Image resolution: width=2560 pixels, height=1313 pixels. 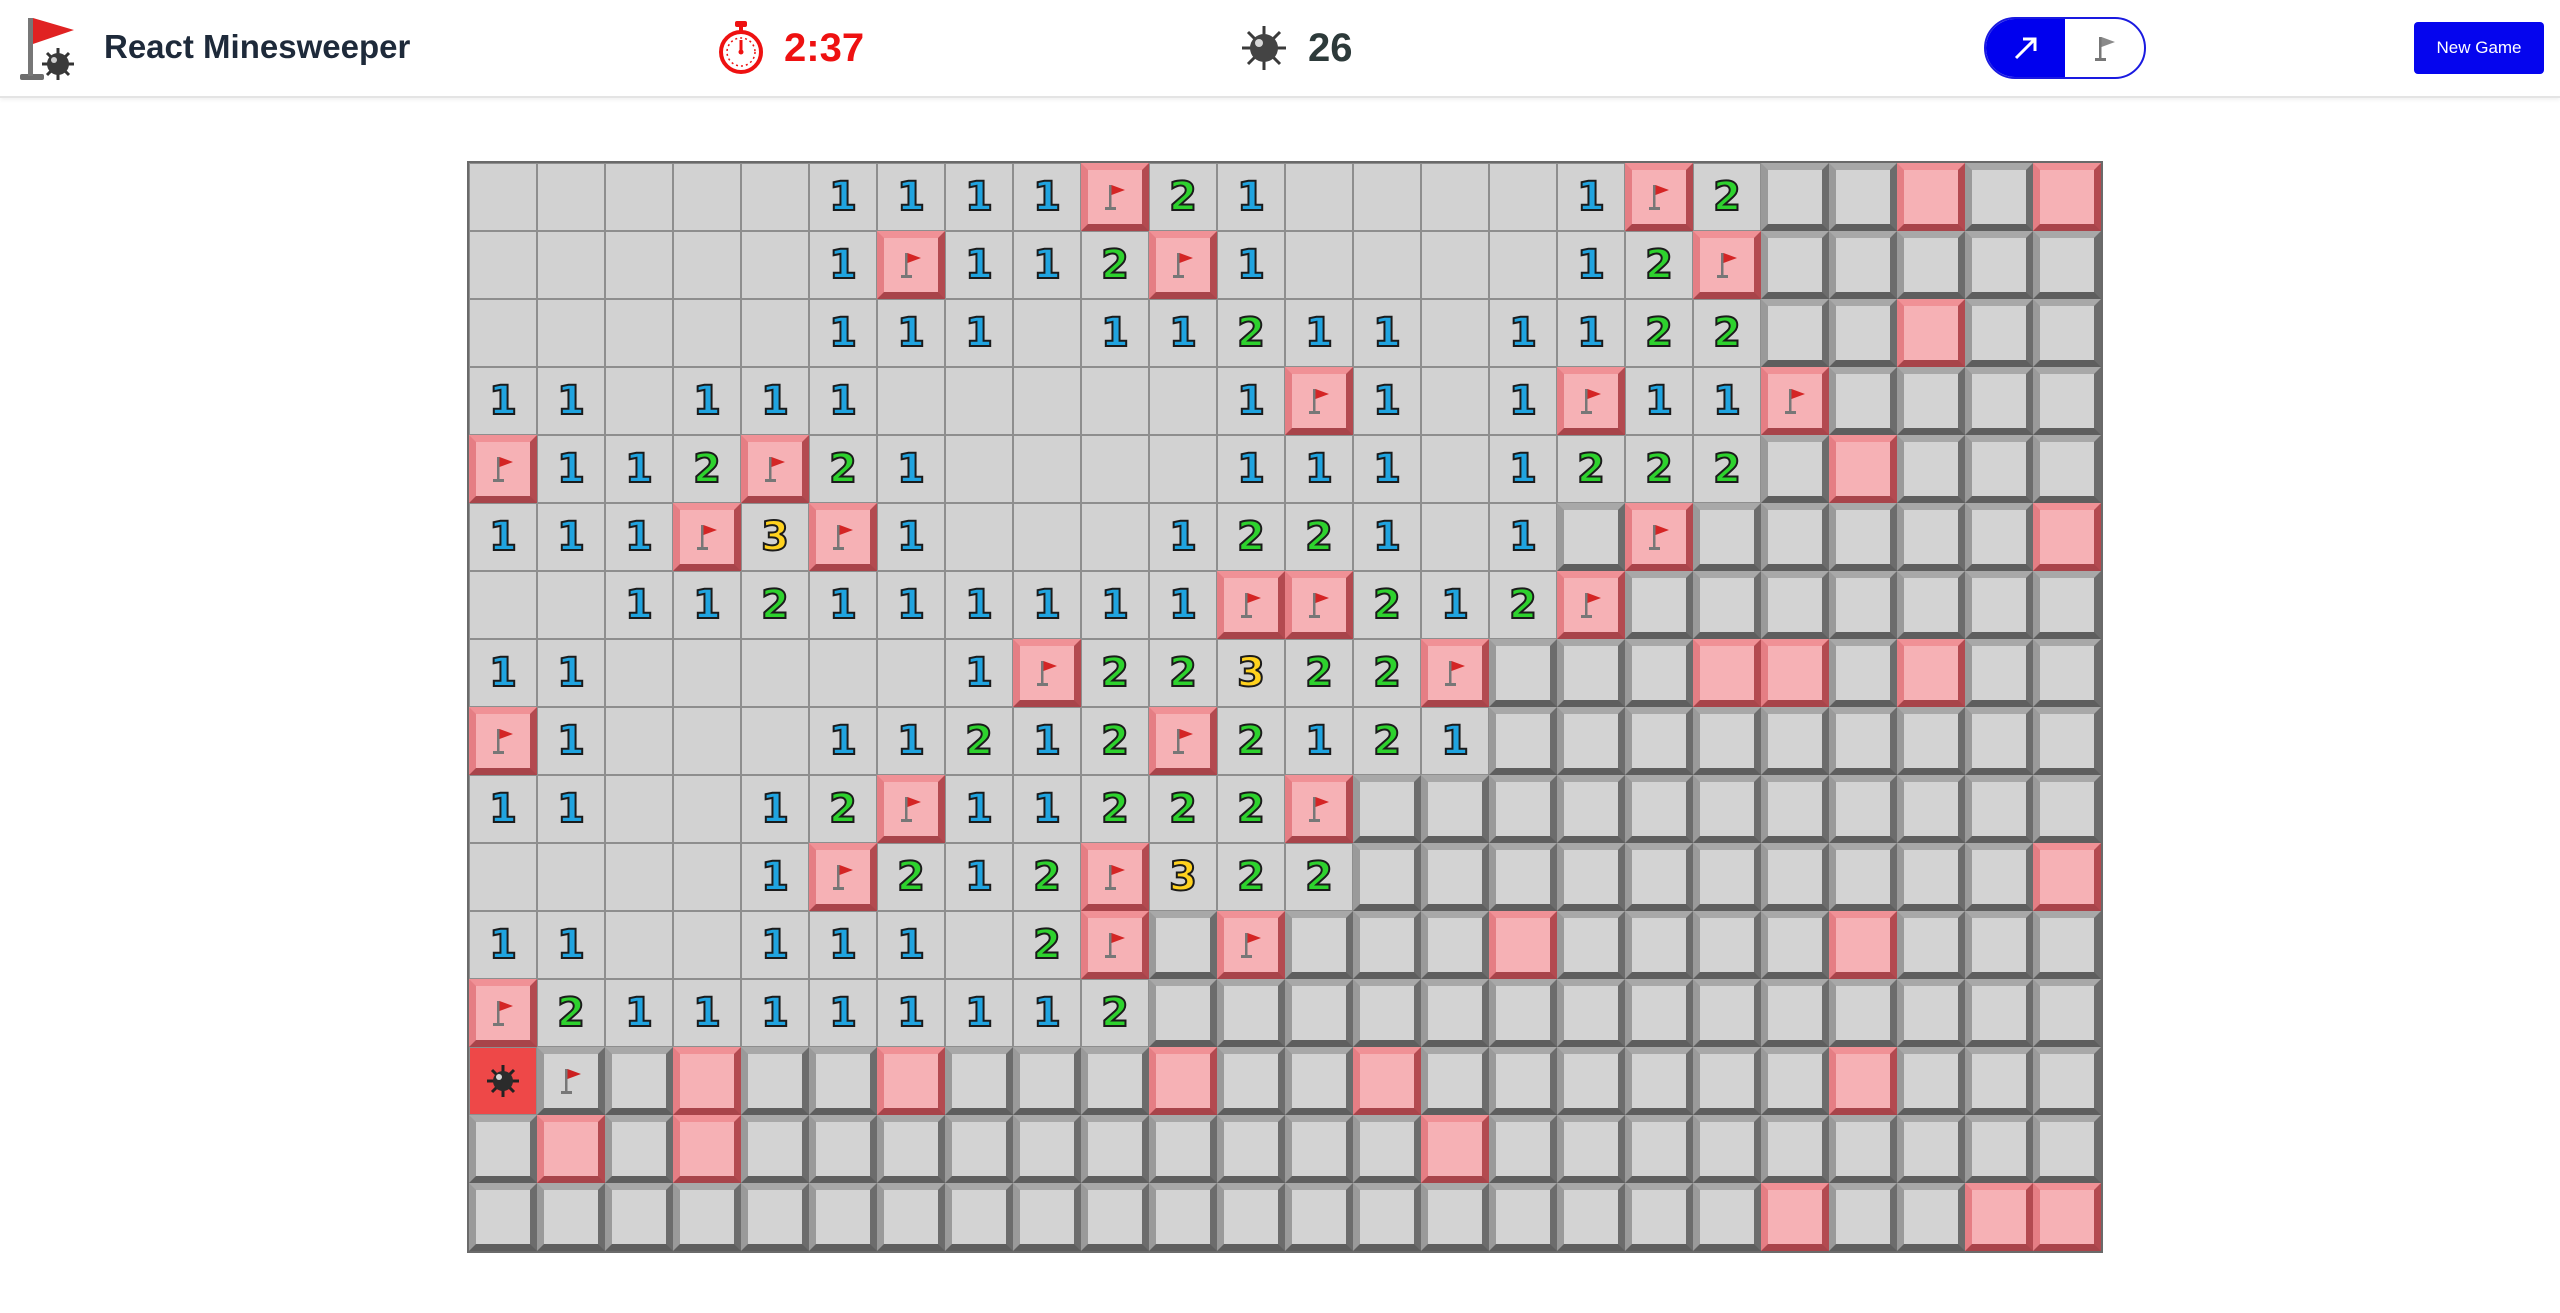 I want to click on mode-toggle, so click(x=2065, y=48).